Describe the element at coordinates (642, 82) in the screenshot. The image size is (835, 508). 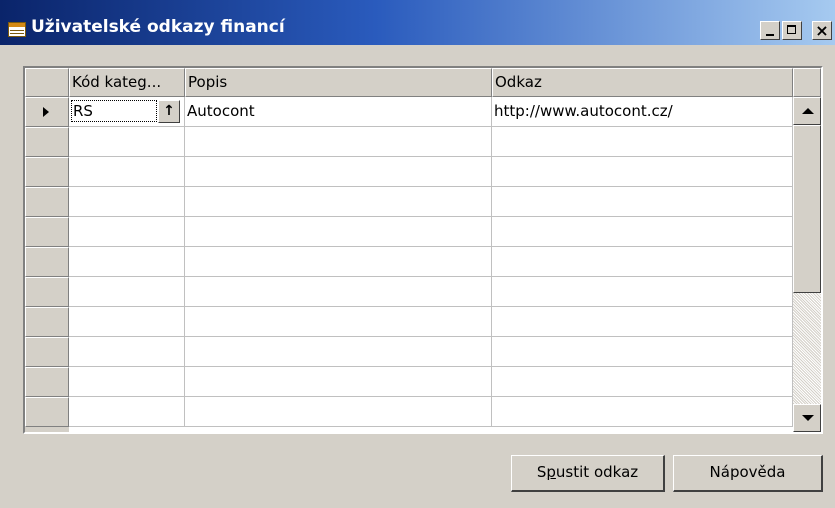
I see `column-header-link: Odkaz` at that location.